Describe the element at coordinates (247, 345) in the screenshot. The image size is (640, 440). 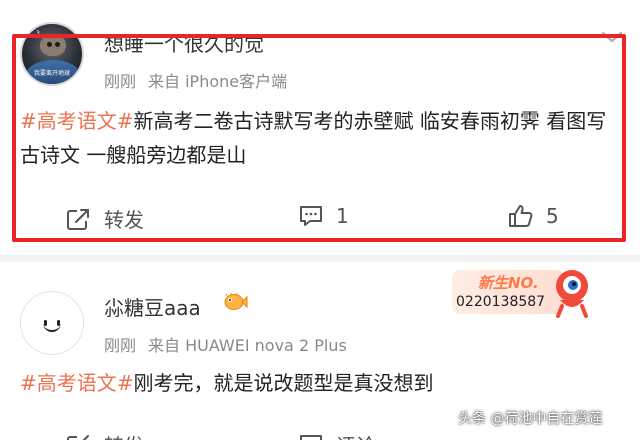
I see `post-source: 来自 HUAWEI nova 2 Plus` at that location.